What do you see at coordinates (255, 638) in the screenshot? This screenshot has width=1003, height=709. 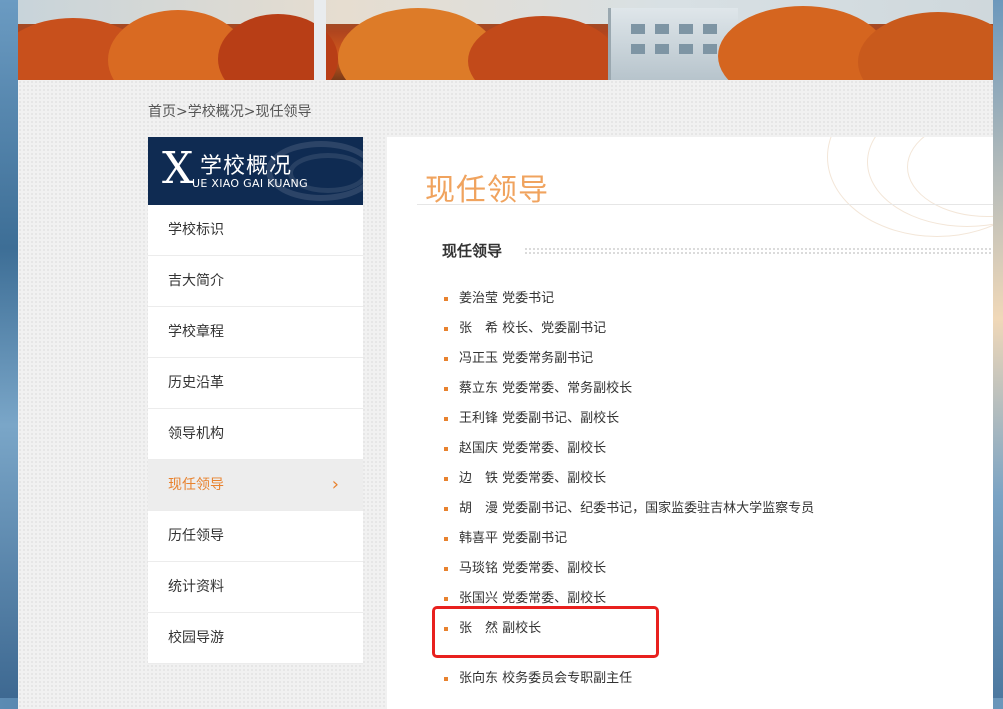 I see `sidebar-item-campus-tour: 校园导游` at bounding box center [255, 638].